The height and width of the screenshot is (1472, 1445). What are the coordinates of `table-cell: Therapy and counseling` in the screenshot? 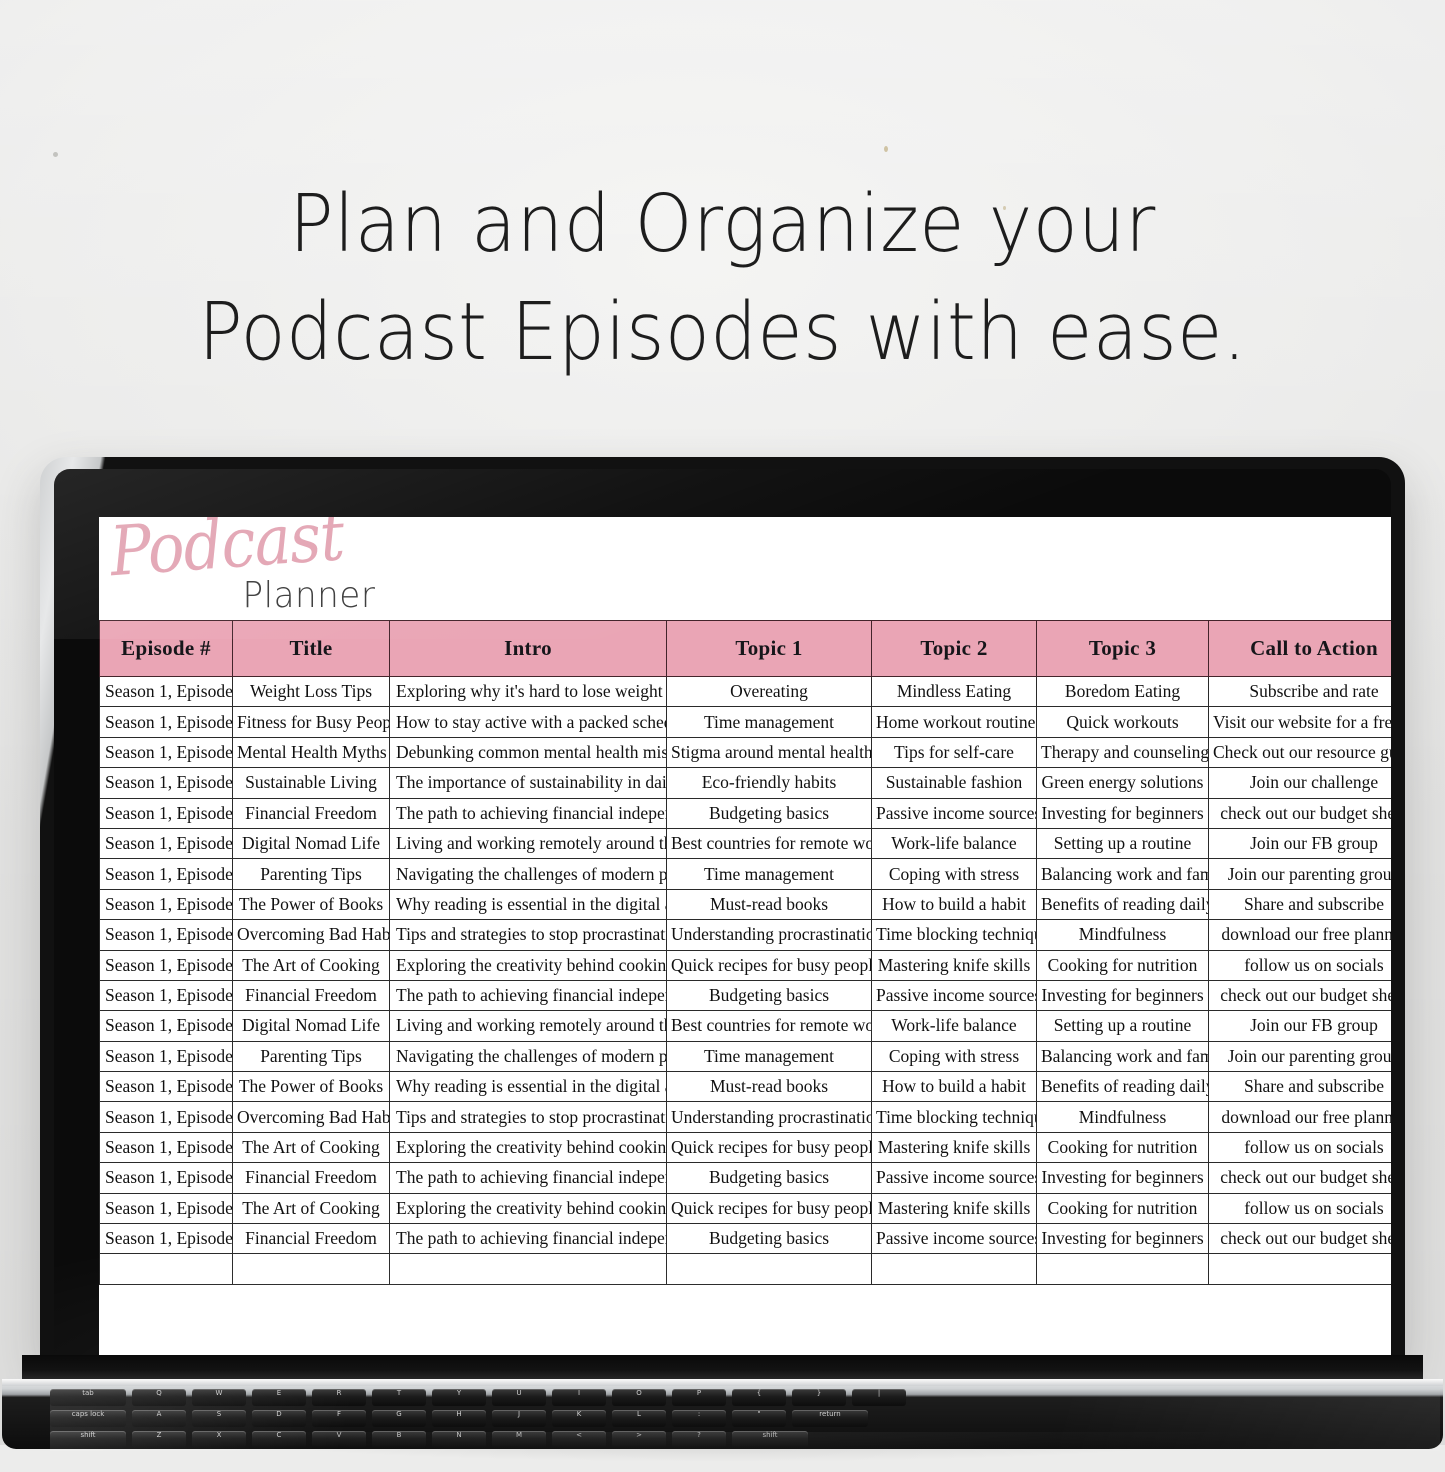 It's located at (1122, 752).